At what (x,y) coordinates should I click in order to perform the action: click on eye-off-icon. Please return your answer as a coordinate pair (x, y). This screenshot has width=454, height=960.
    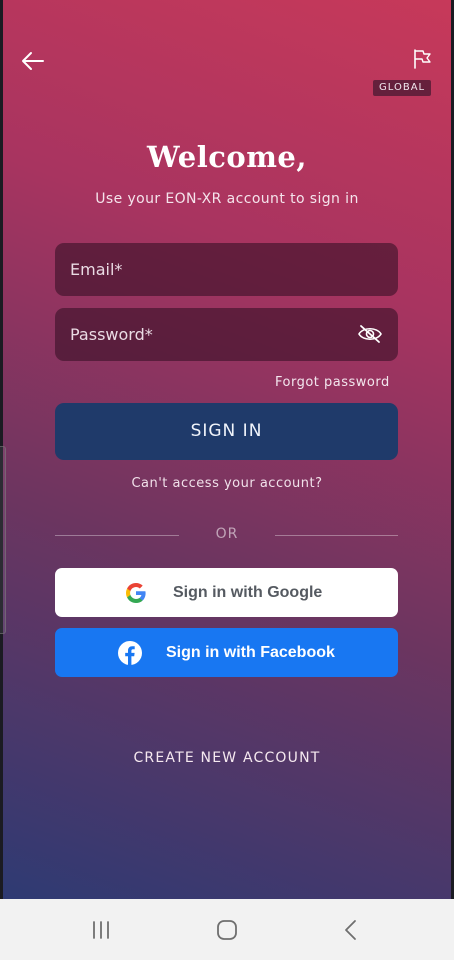
    Looking at the image, I should click on (370, 334).